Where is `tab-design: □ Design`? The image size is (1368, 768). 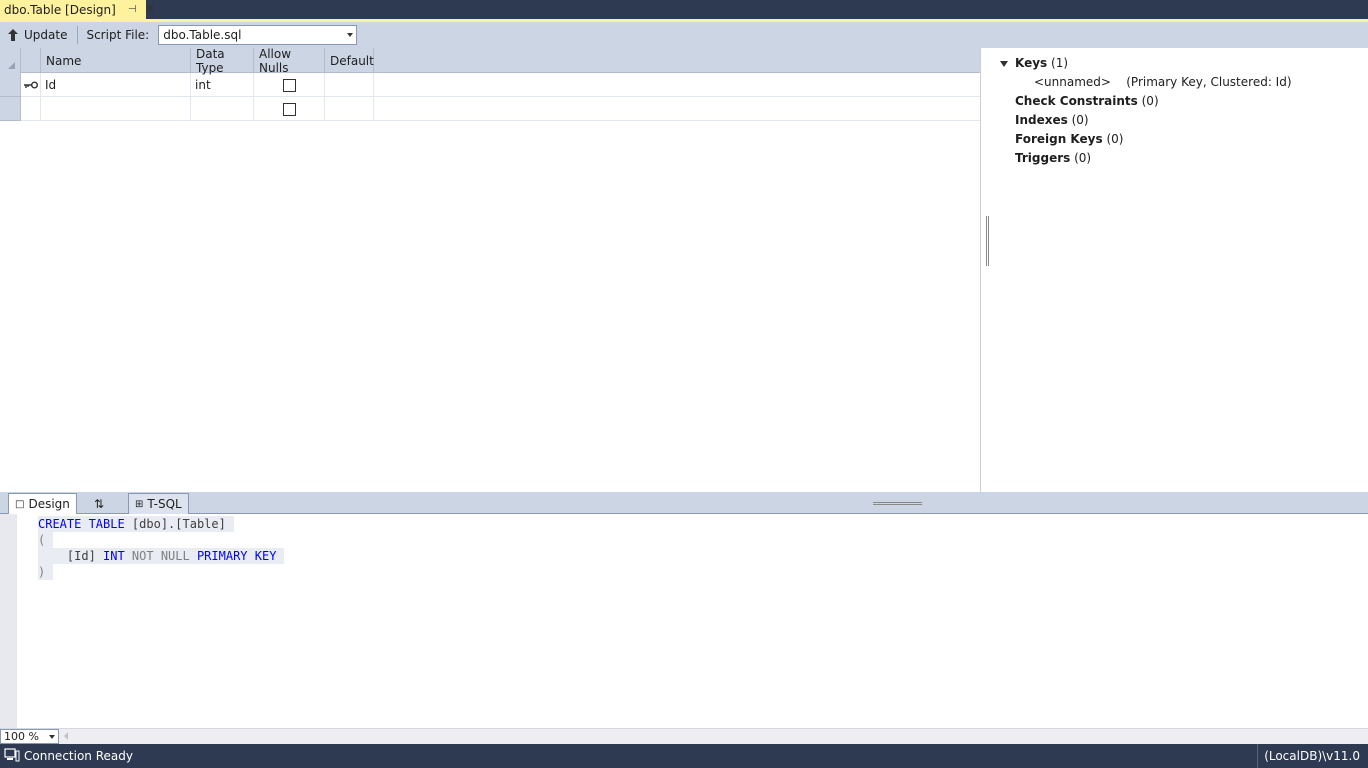 tab-design: □ Design is located at coordinates (42, 503).